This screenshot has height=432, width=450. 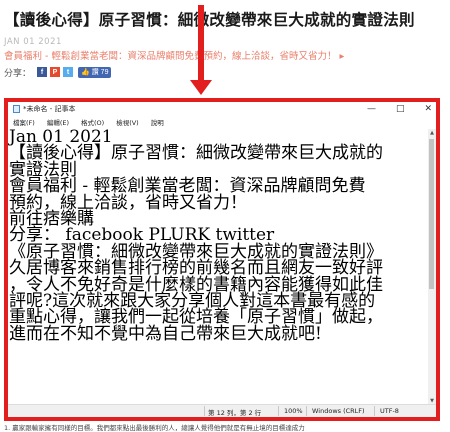 I want to click on vertical-scrollbar: ▲ ▼, so click(x=432, y=267).